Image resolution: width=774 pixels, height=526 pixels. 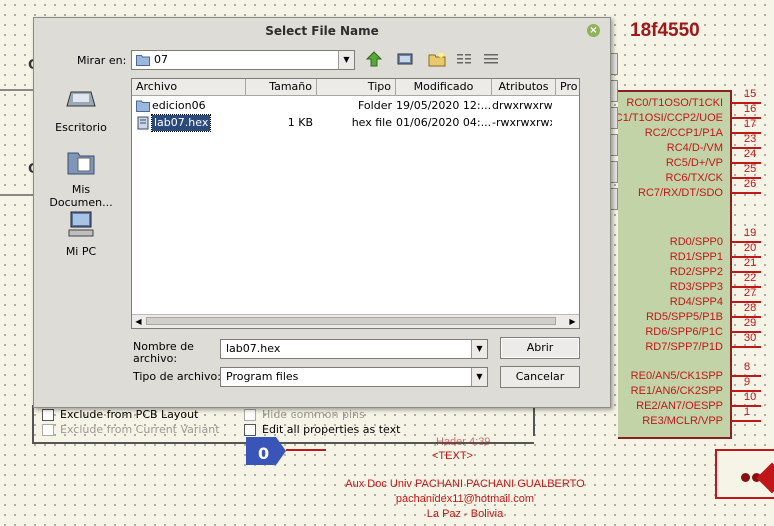 What do you see at coordinates (138, 321) in the screenshot?
I see `scroll-left-icon: ◀` at bounding box center [138, 321].